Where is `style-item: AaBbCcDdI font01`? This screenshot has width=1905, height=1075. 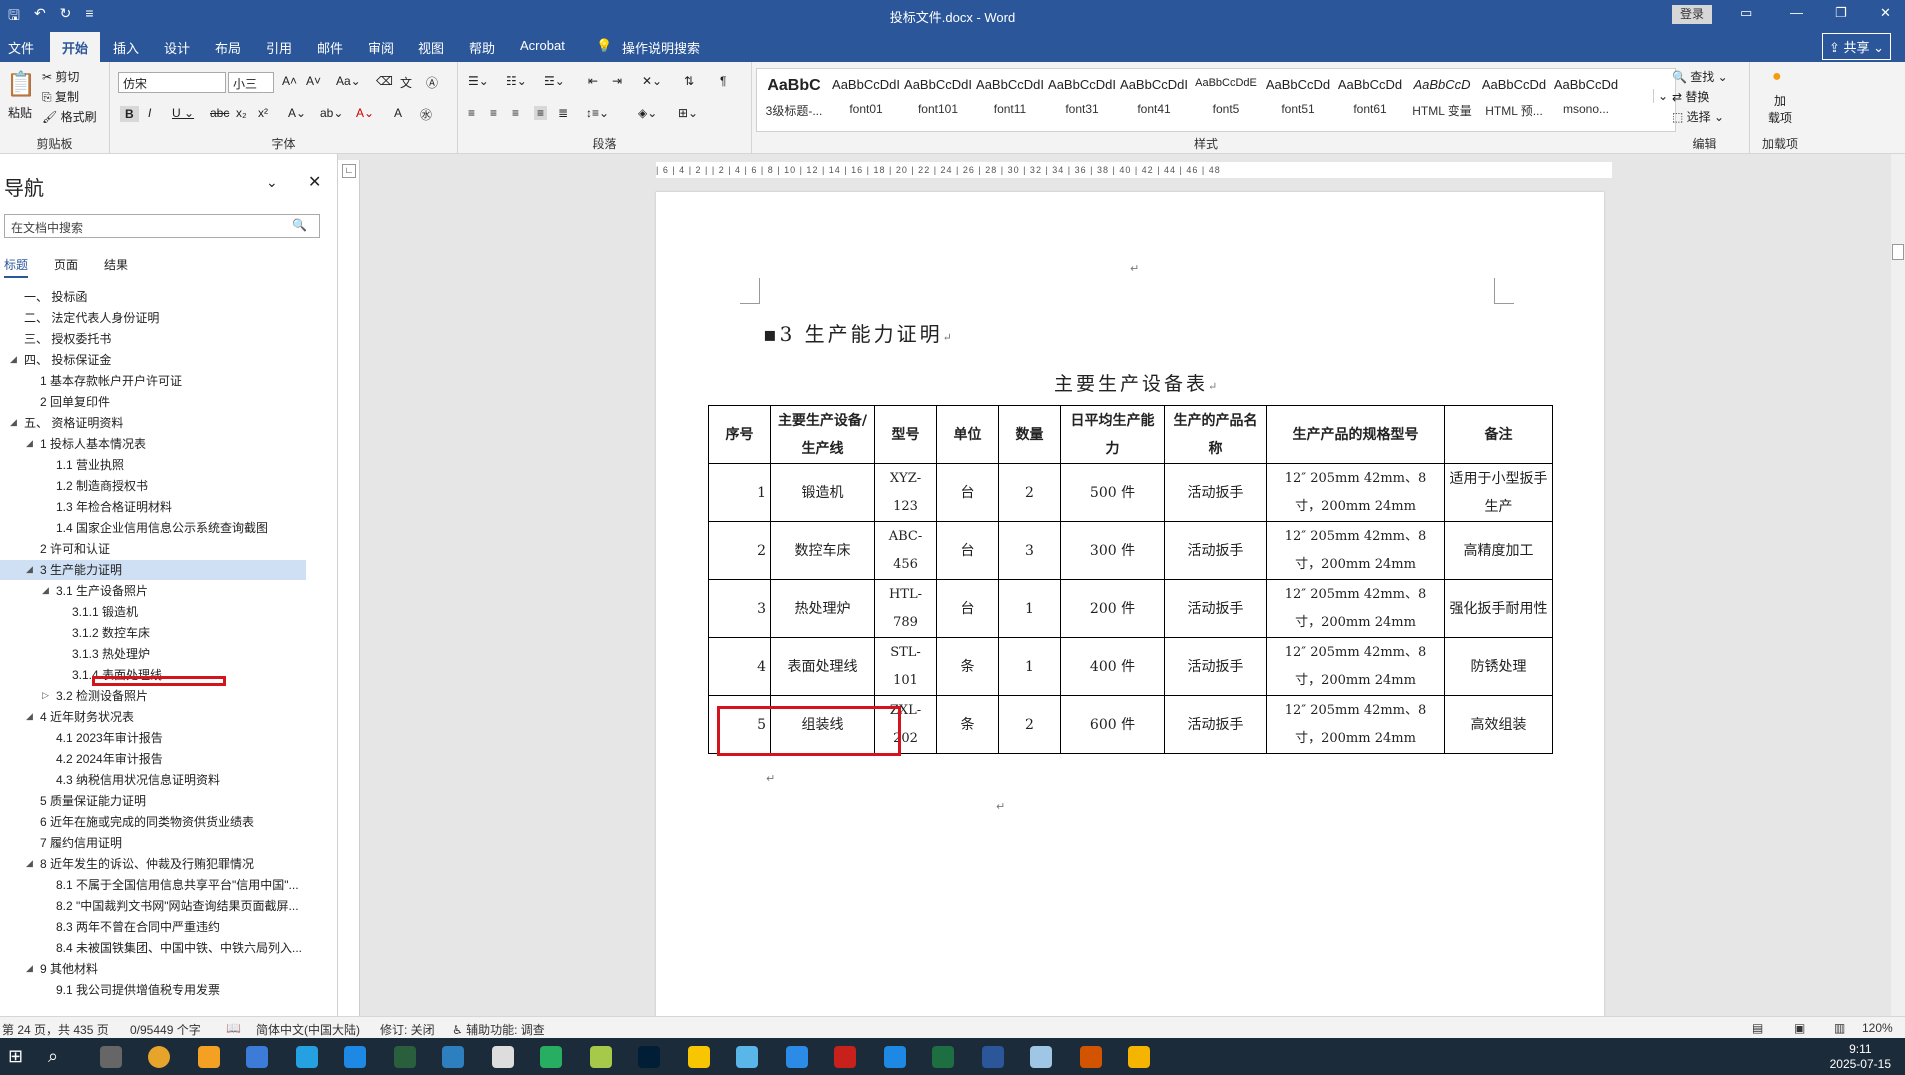 style-item: AaBbCcDdI font01 is located at coordinates (866, 96).